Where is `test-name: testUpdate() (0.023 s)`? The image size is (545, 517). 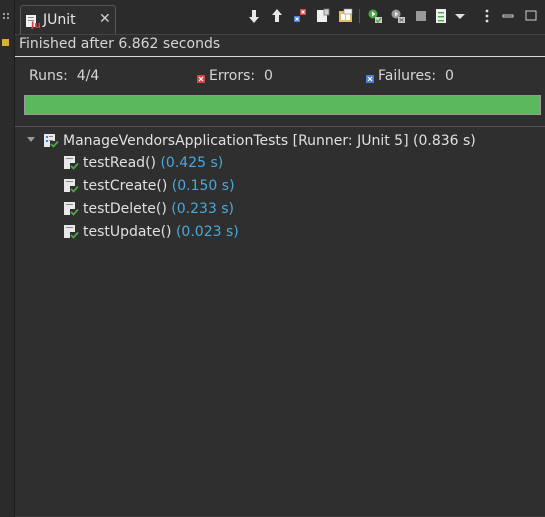 test-name: testUpdate() (0.023 s) is located at coordinates (161, 232).